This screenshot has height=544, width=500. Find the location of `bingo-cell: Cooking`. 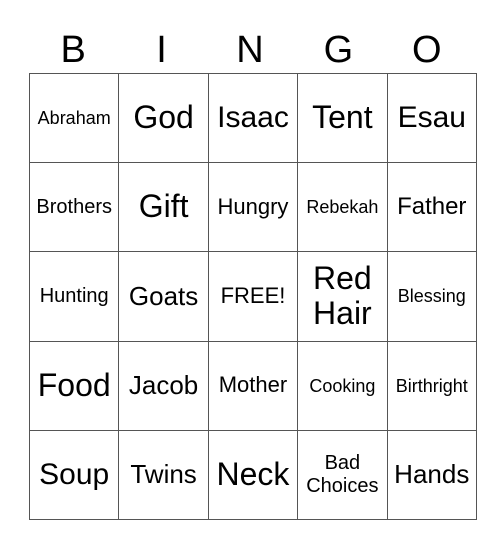

bingo-cell: Cooking is located at coordinates (342, 385).